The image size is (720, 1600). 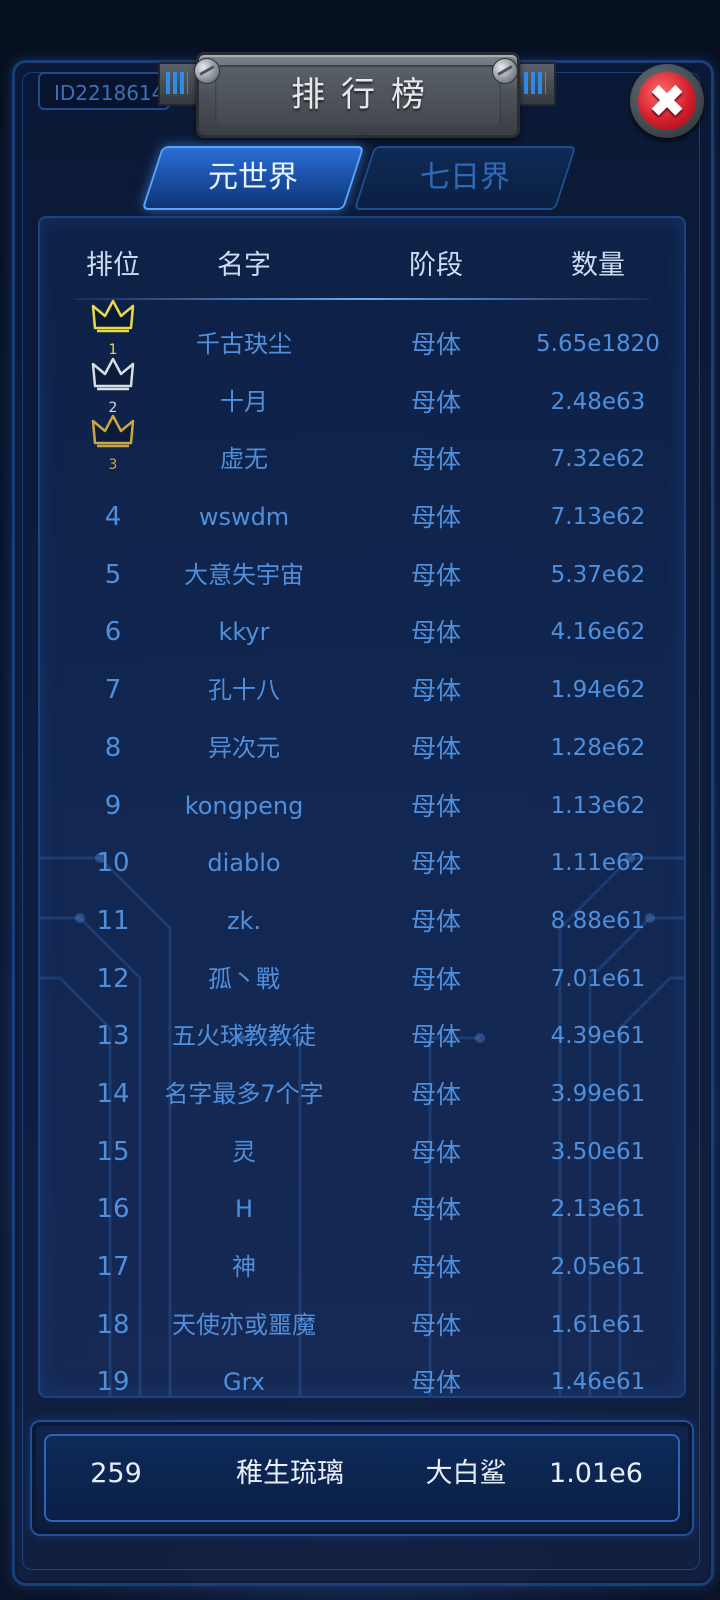 I want to click on player-name: 十月, so click(x=244, y=401).